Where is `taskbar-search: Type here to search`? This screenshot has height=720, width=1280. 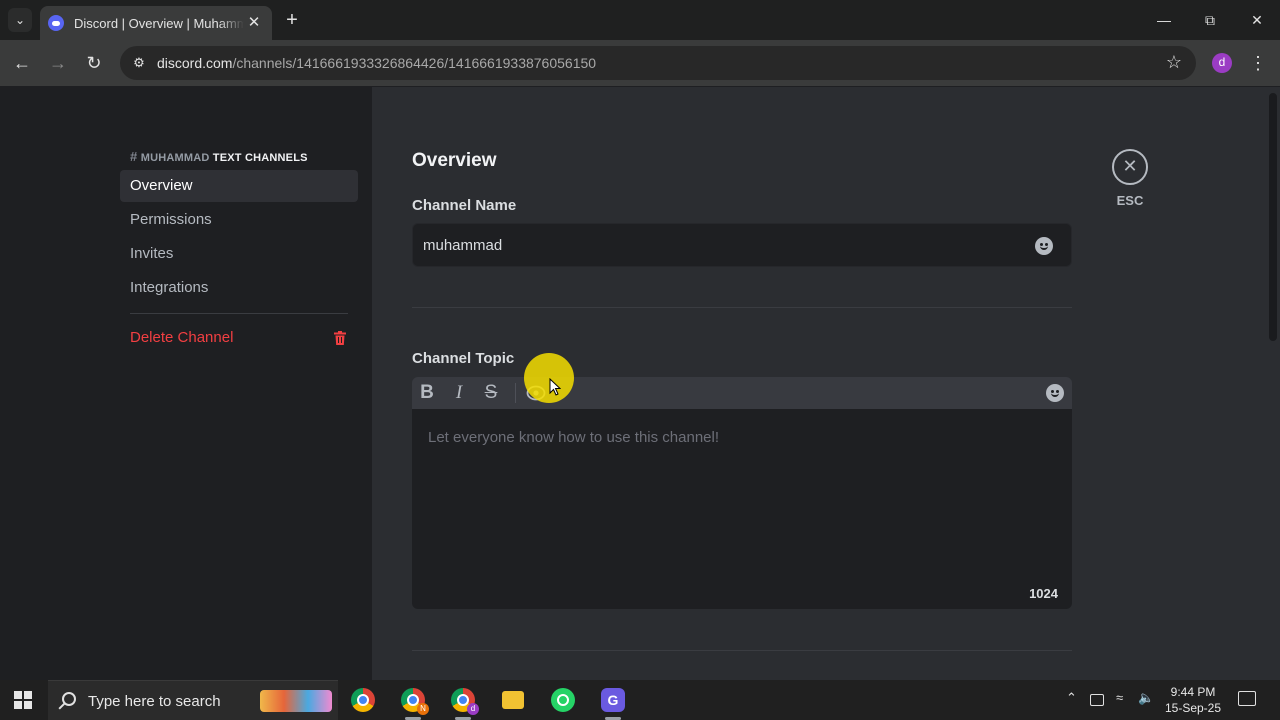
taskbar-search: Type here to search is located at coordinates (193, 700).